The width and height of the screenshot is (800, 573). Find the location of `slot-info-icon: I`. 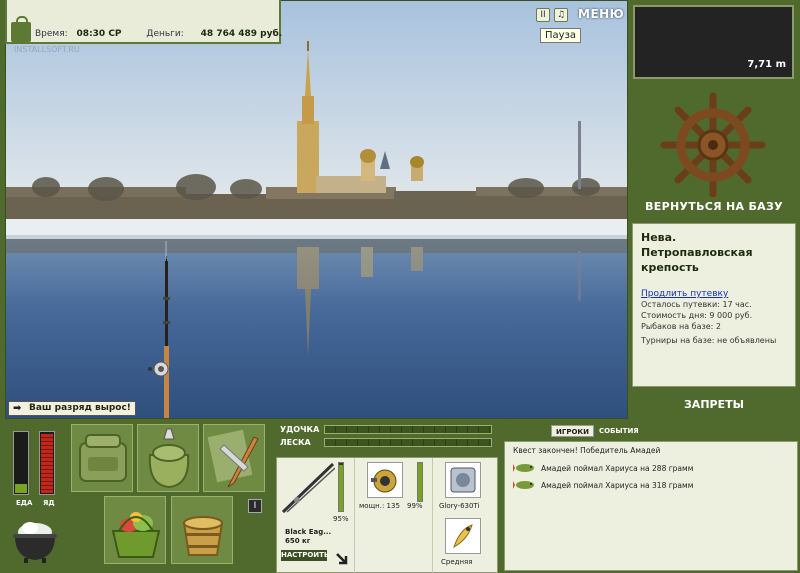

slot-info-icon: I is located at coordinates (255, 506).